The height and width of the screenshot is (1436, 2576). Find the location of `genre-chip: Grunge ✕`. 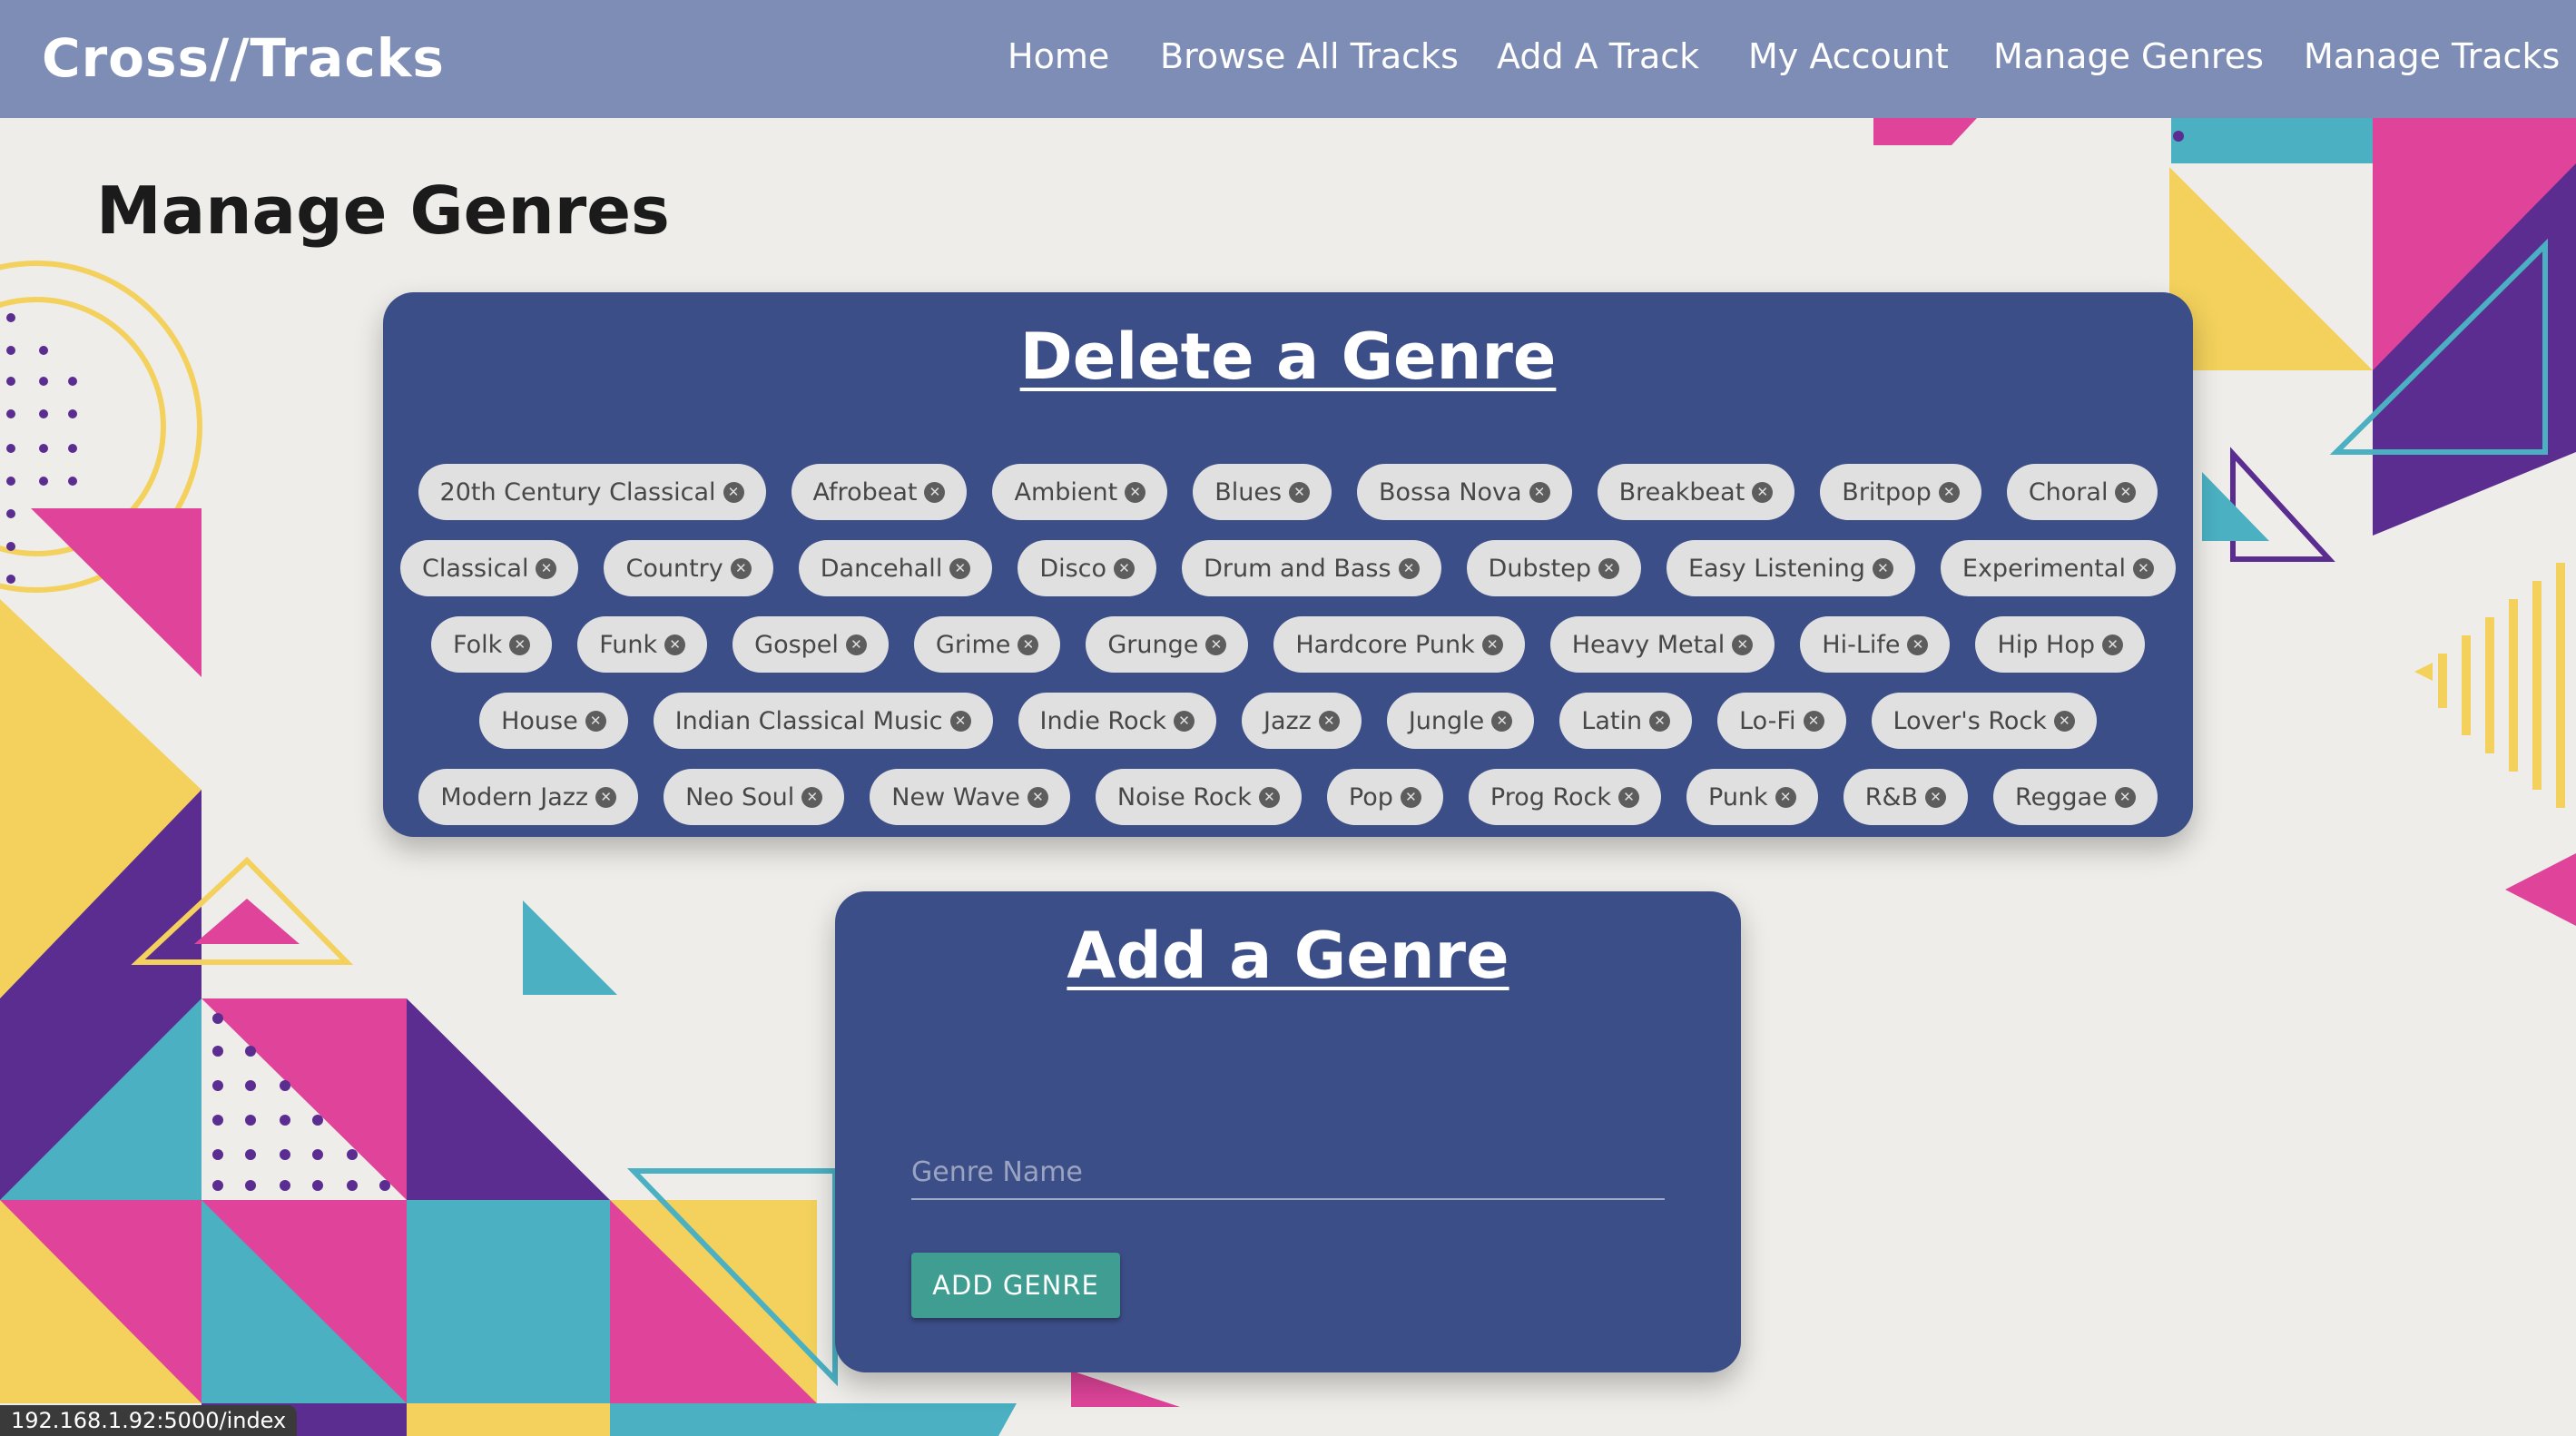

genre-chip: Grunge ✕ is located at coordinates (1167, 644).